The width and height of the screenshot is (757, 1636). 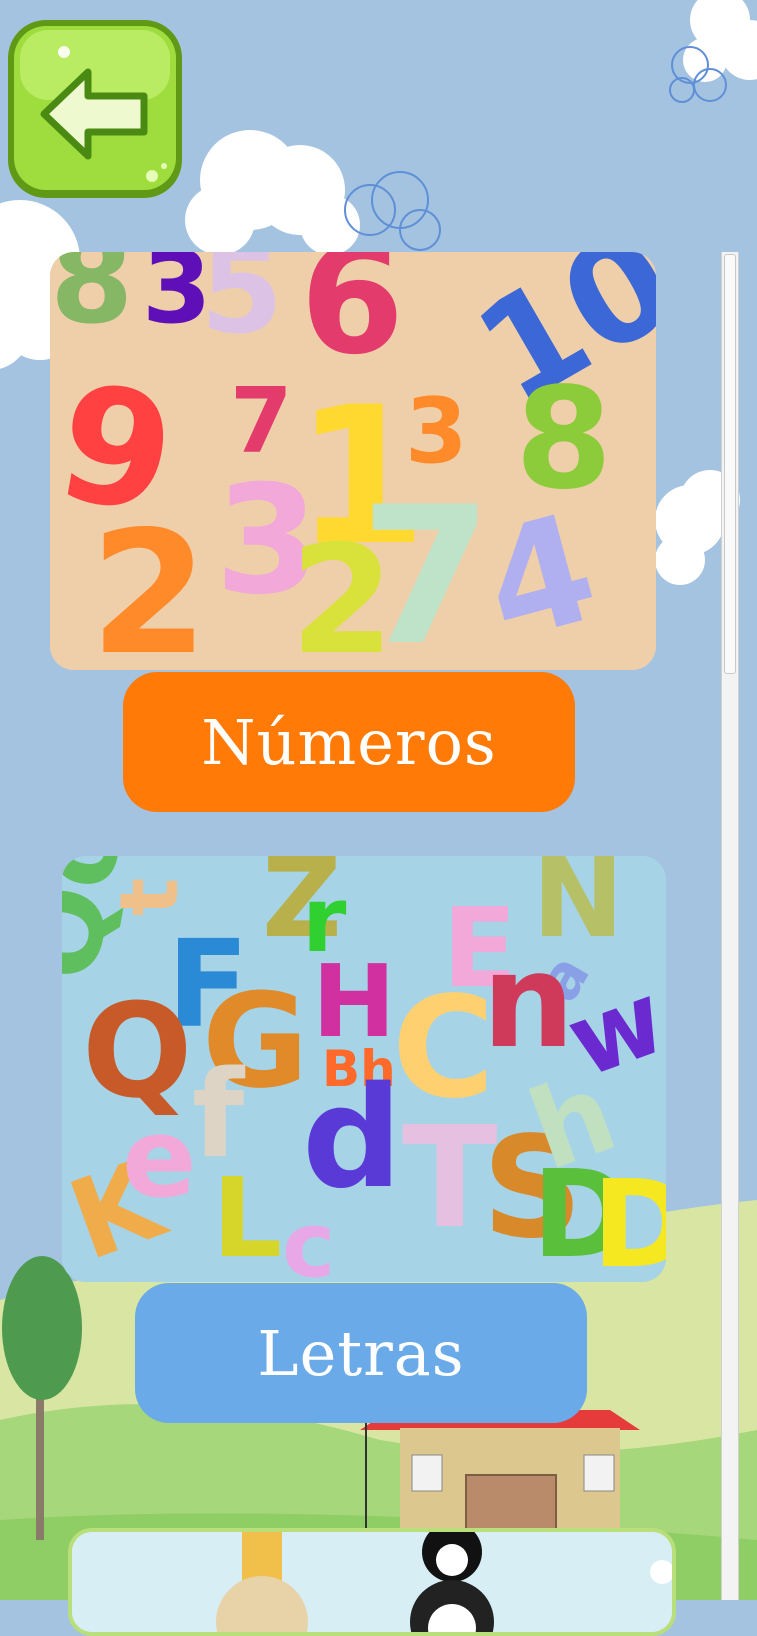 What do you see at coordinates (720, 41) in the screenshot?
I see `cloud-top-right` at bounding box center [720, 41].